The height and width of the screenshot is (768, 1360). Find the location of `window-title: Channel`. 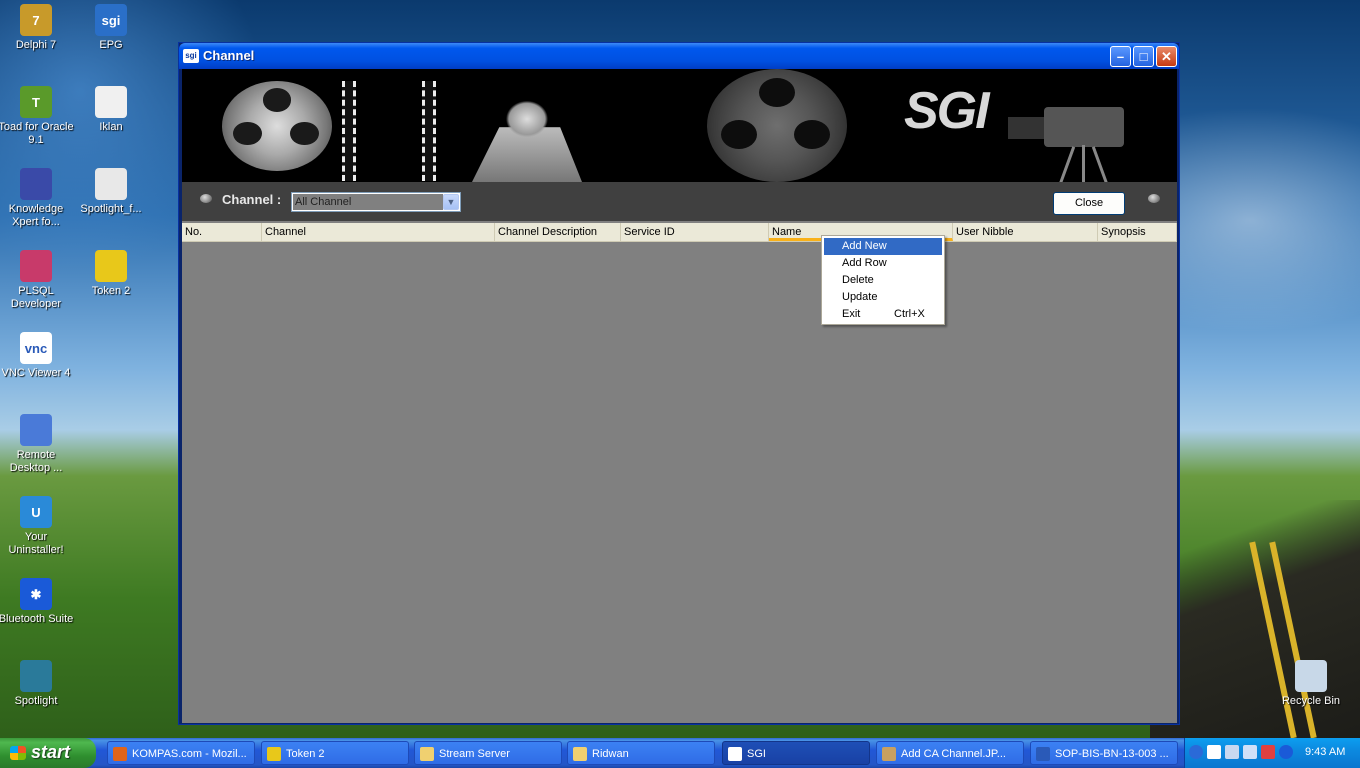

window-title: Channel is located at coordinates (229, 55).